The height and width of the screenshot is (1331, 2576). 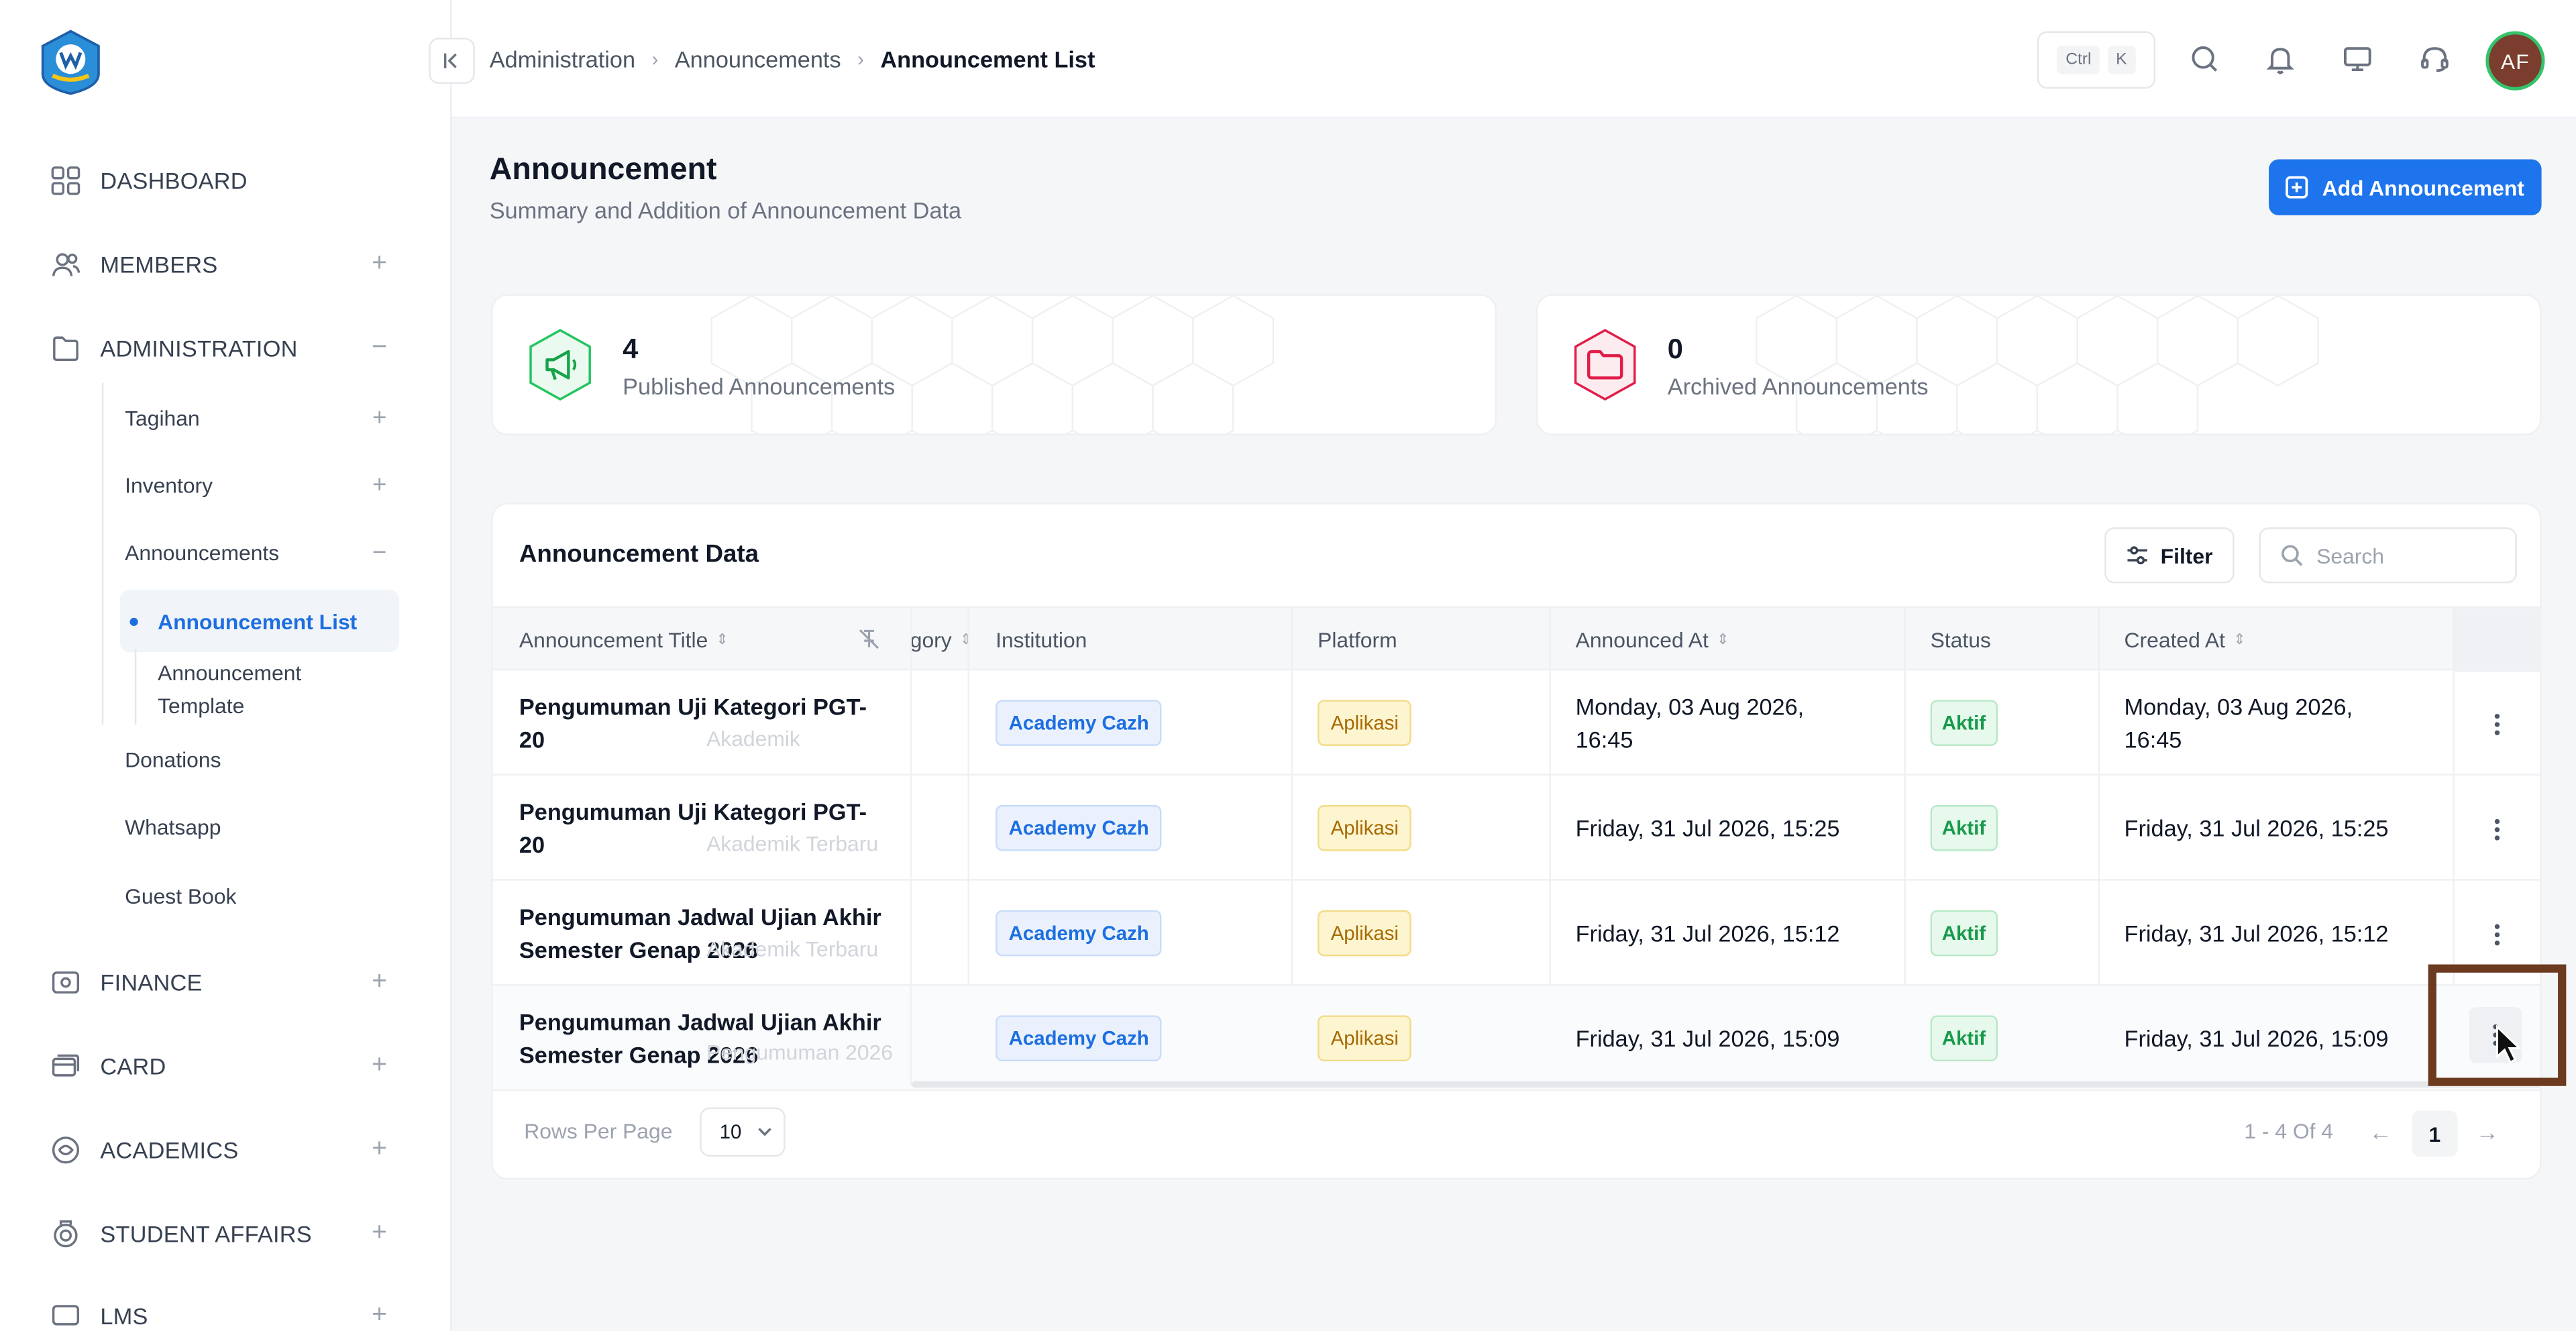 I want to click on archived-label: Archived Announcements, so click(x=1798, y=386).